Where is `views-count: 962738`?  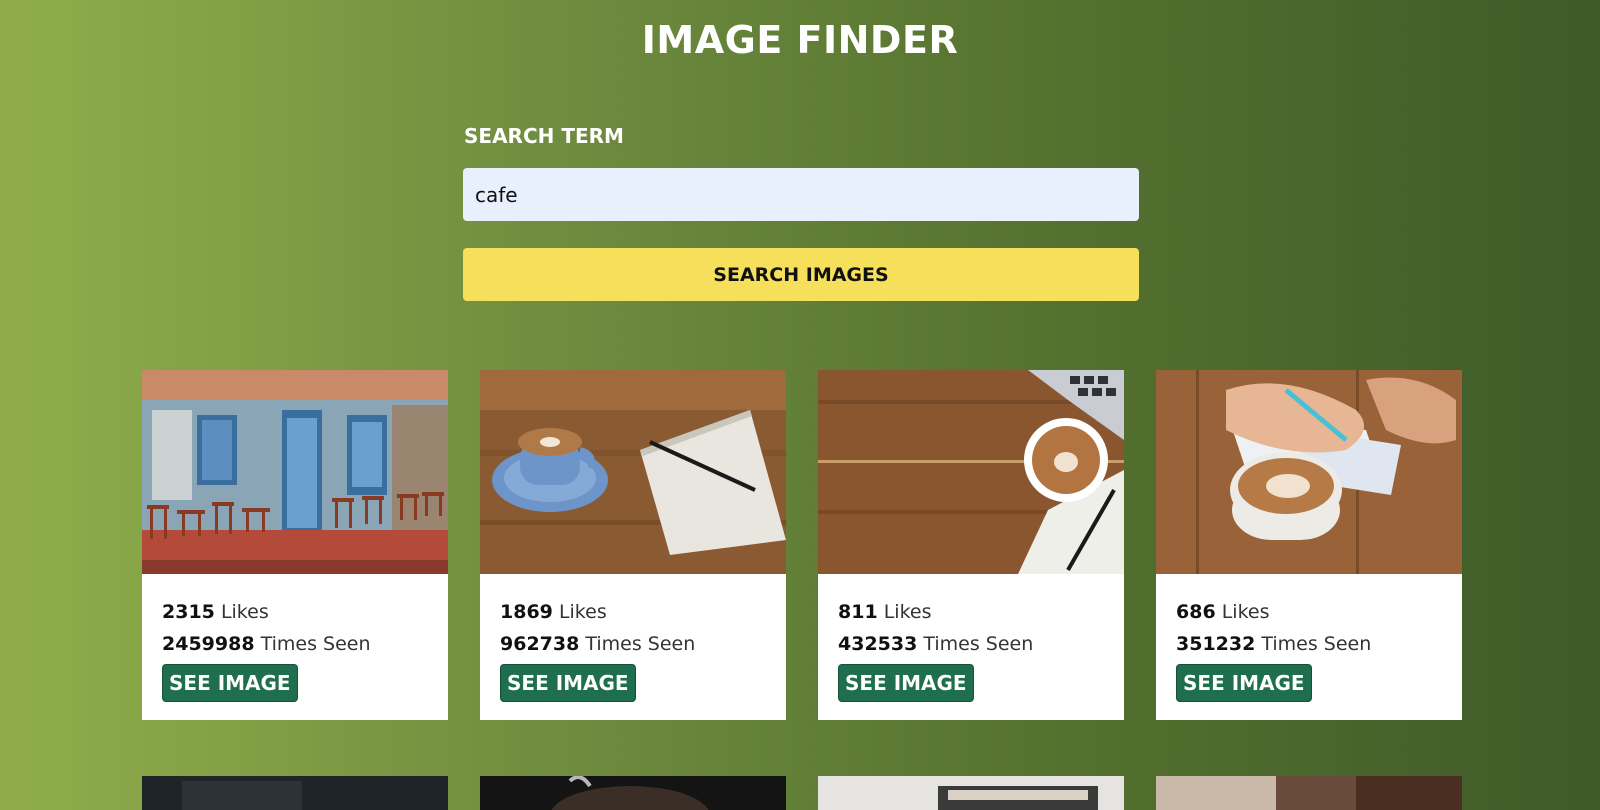 views-count: 962738 is located at coordinates (540, 644).